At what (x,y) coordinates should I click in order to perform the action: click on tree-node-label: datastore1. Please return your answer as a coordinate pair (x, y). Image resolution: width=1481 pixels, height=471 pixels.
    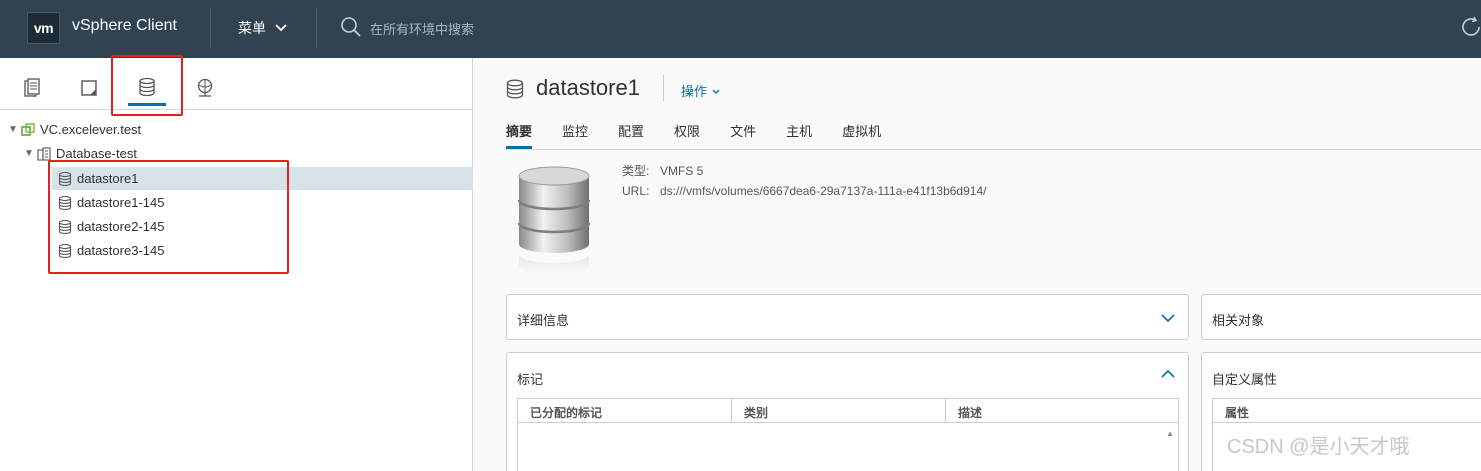
    Looking at the image, I should click on (108, 178).